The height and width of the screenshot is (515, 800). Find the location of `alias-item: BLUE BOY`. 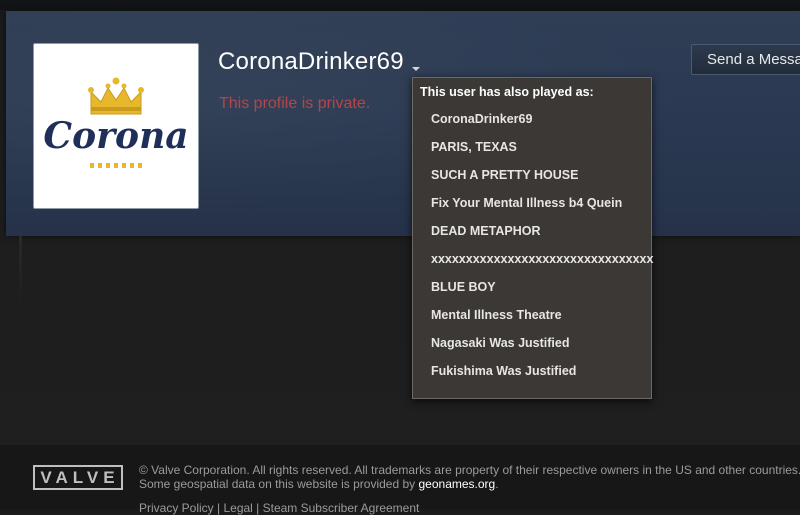

alias-item: BLUE BOY is located at coordinates (463, 287).